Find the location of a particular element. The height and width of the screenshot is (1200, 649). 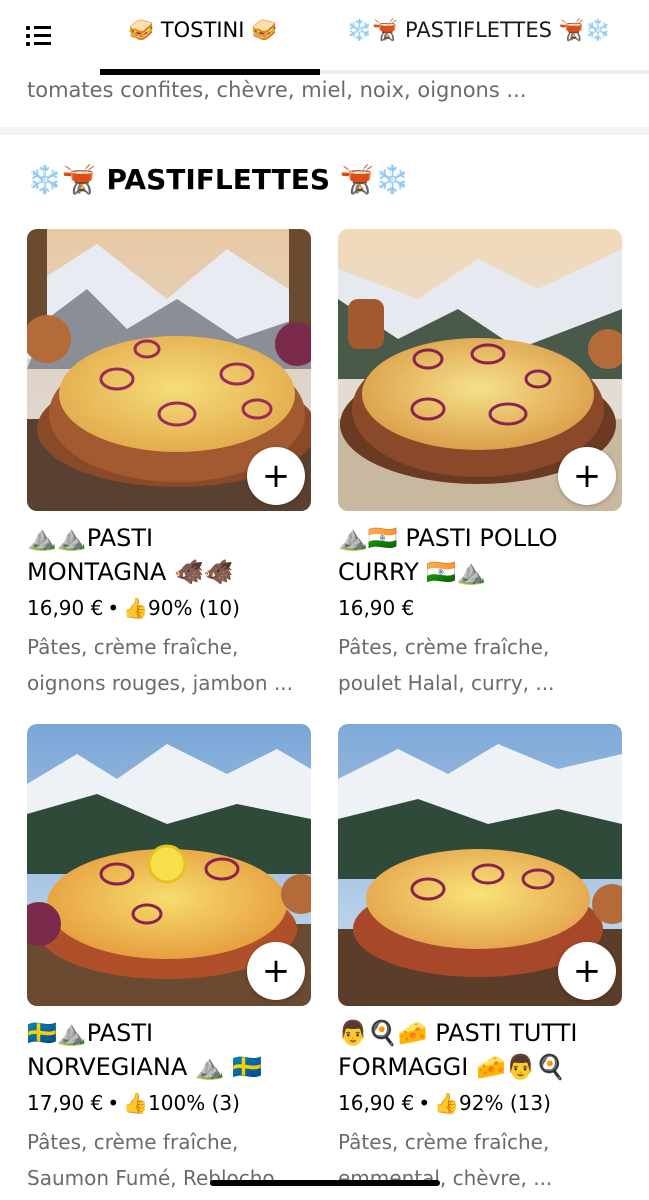

menu-list-icon is located at coordinates (40, 36).